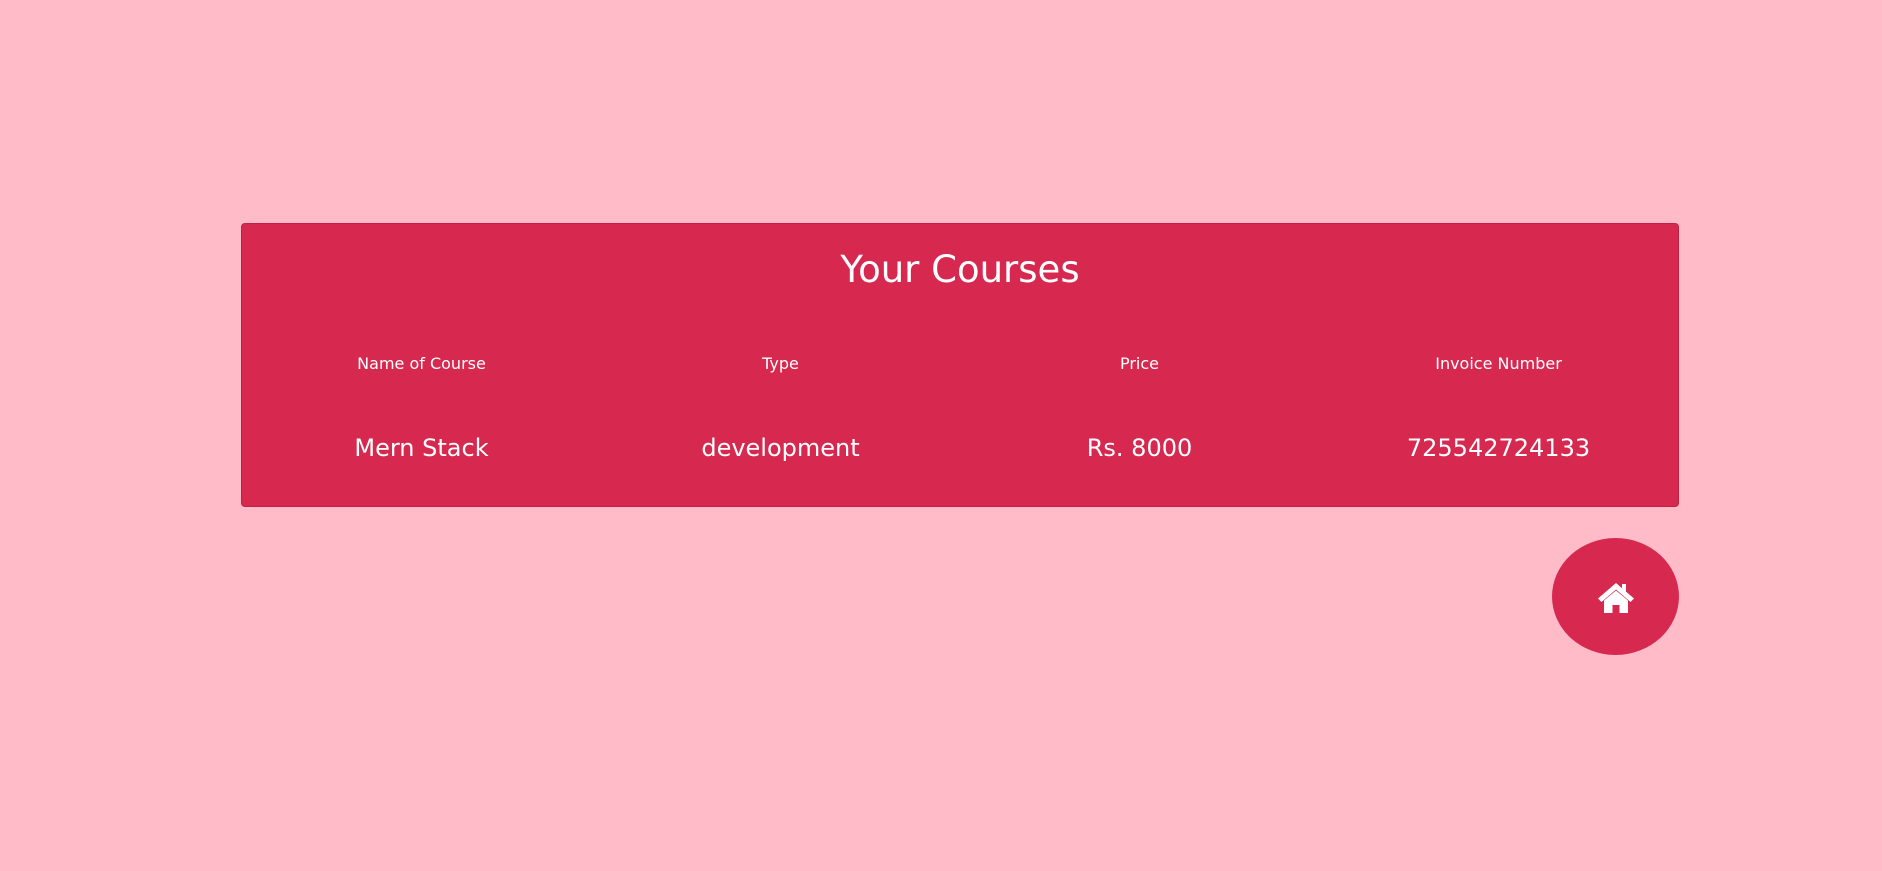 The width and height of the screenshot is (1882, 871). Describe the element at coordinates (1139, 448) in the screenshot. I see `course-price-cell: Rs. 8000` at that location.